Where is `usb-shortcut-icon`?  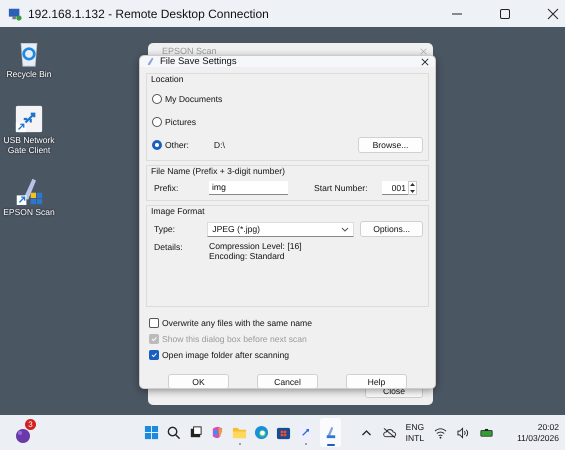
usb-shortcut-icon is located at coordinates (29, 119).